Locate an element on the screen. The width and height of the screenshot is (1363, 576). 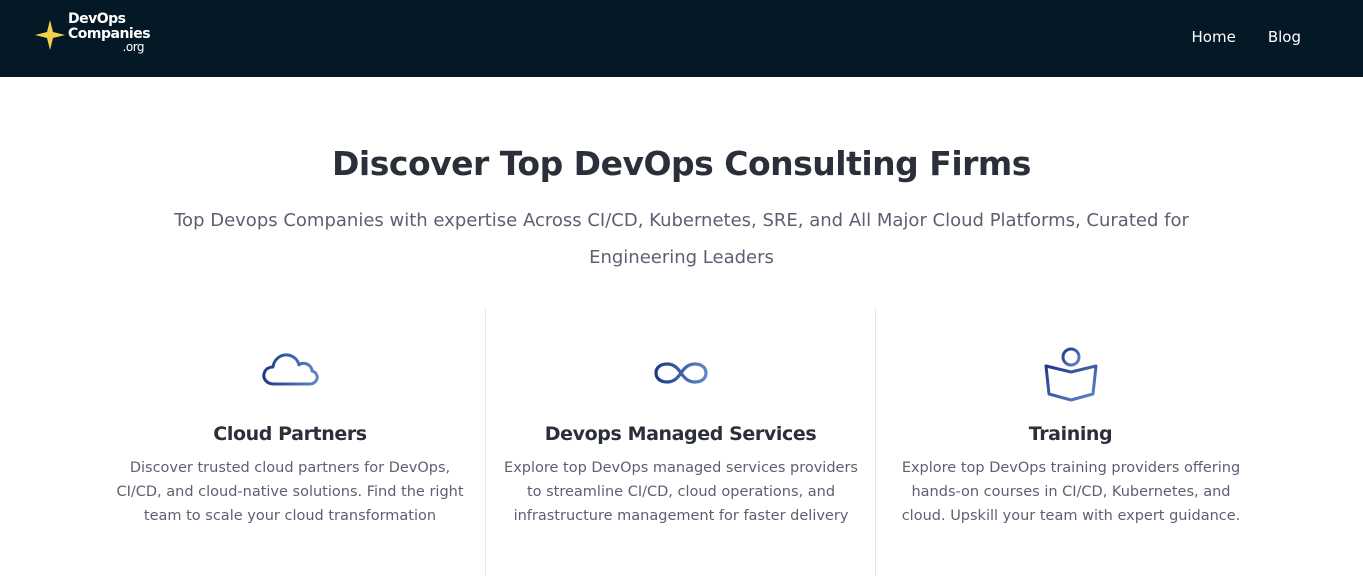
logo-line-3: .org is located at coordinates (133, 47).